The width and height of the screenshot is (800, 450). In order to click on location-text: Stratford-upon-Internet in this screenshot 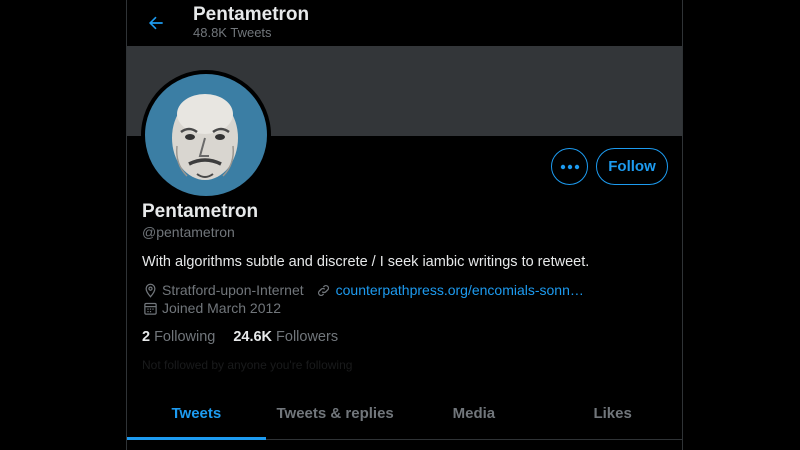, I will do `click(233, 290)`.